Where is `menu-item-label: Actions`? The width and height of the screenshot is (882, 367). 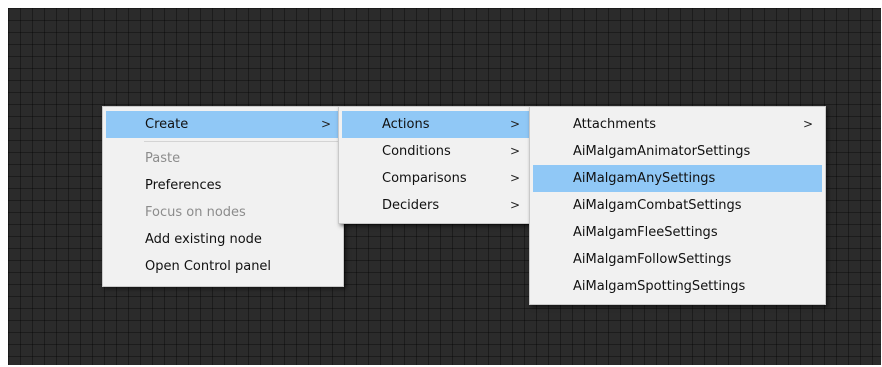 menu-item-label: Actions is located at coordinates (406, 124).